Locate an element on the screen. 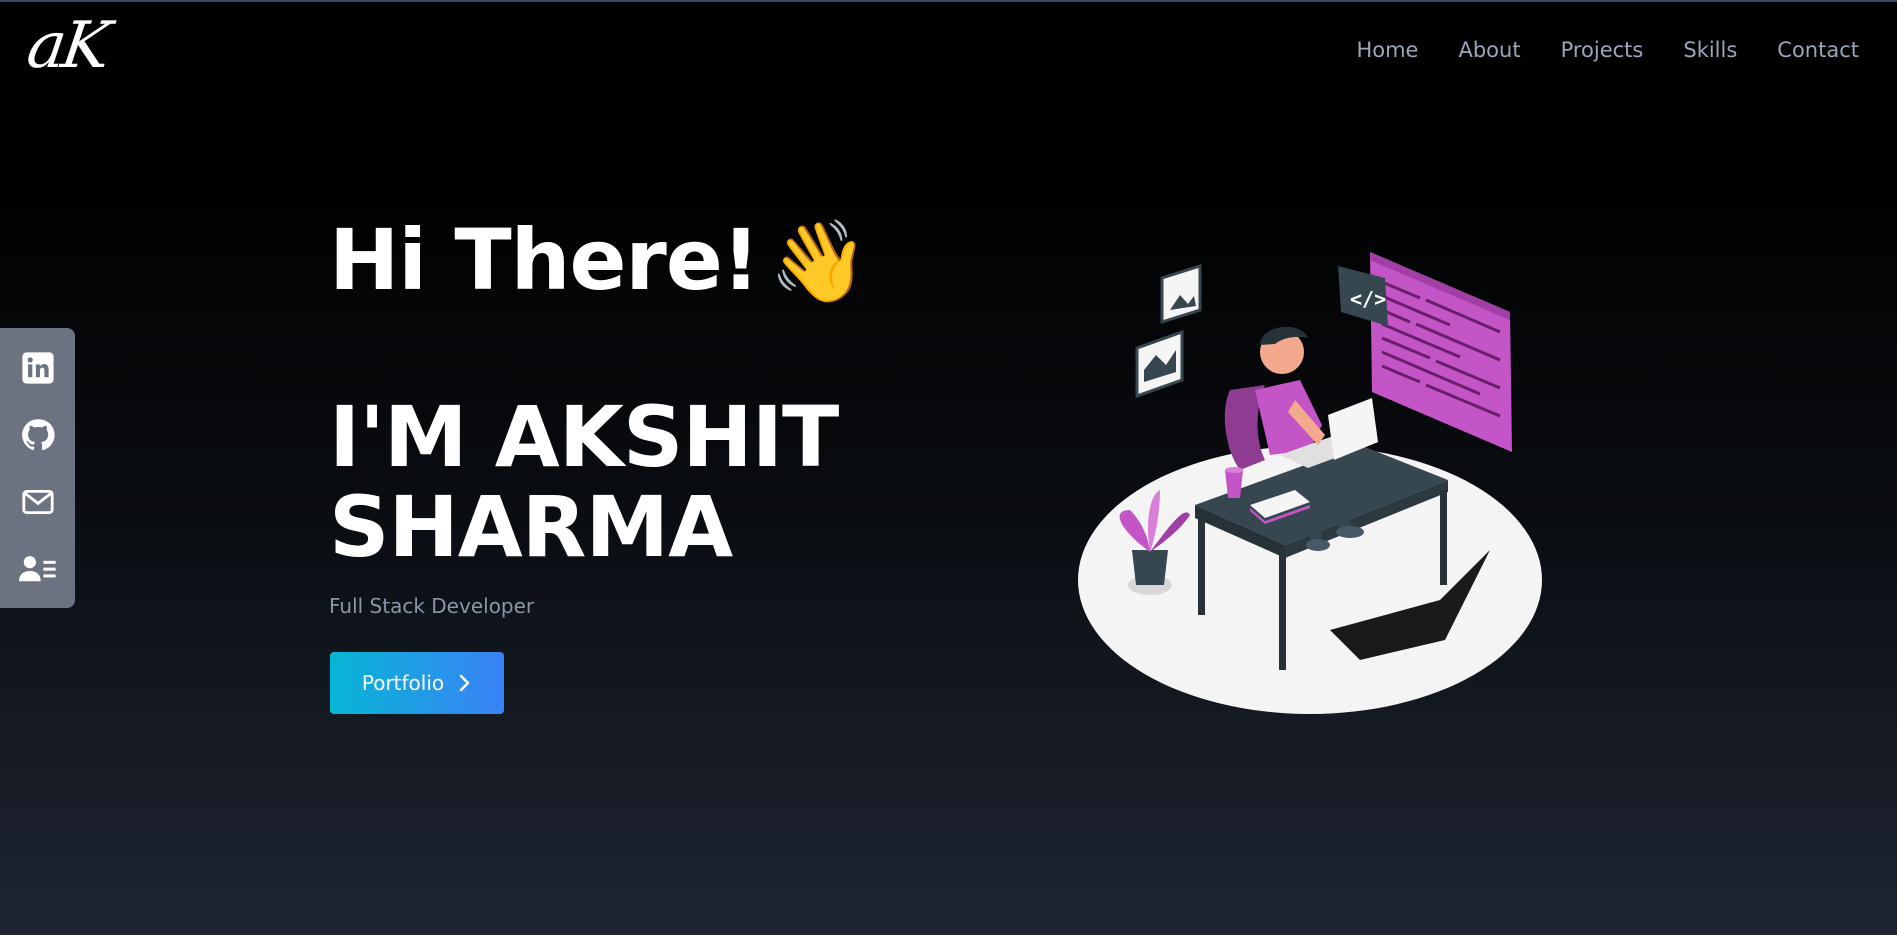 The width and height of the screenshot is (1897, 935). logo: aK is located at coordinates (66, 46).